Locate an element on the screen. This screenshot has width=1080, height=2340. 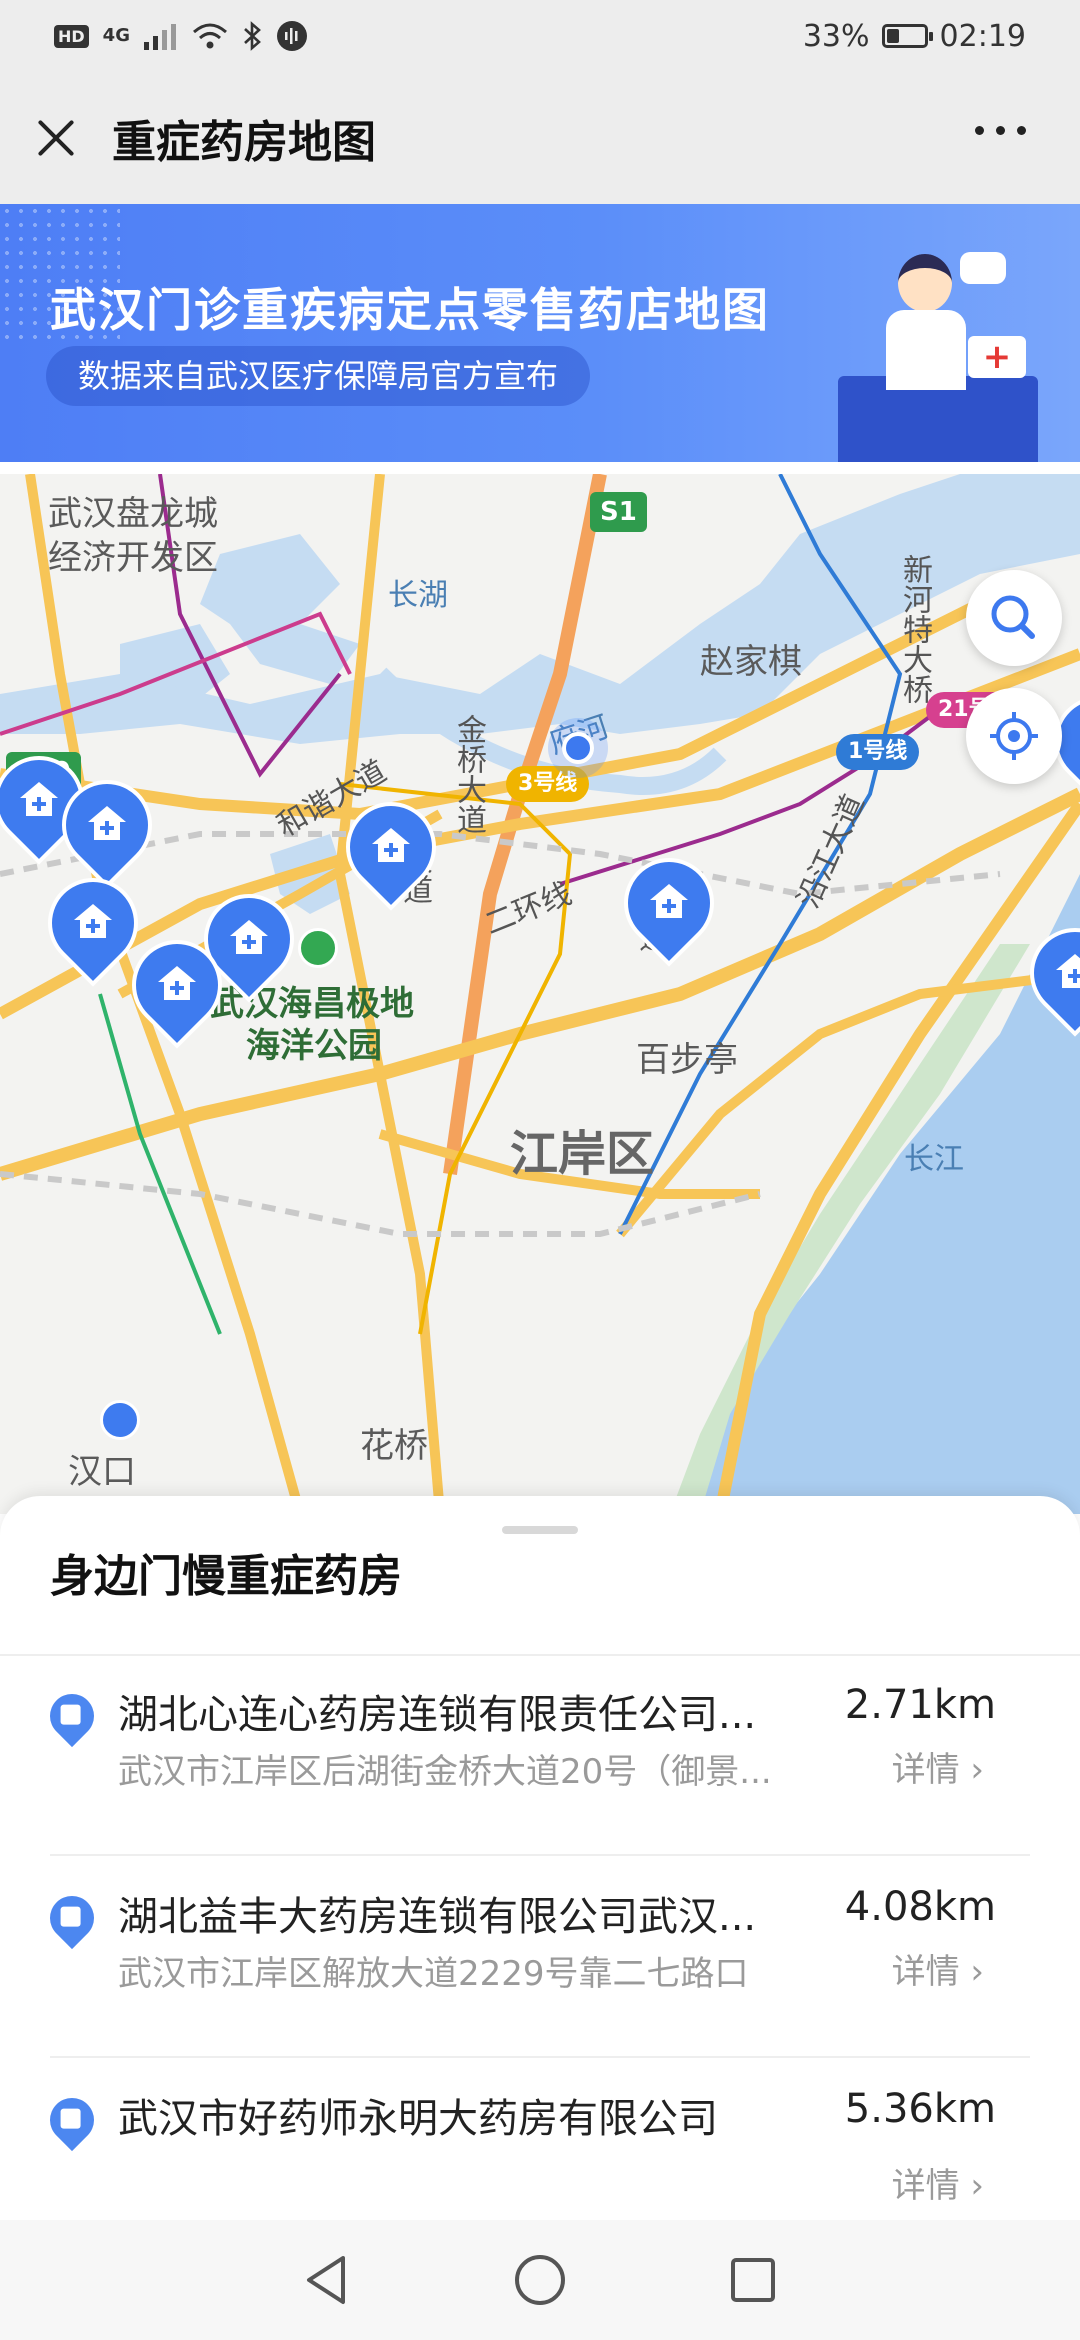
map-label-changjiang: 长江 is located at coordinates (934, 1159).